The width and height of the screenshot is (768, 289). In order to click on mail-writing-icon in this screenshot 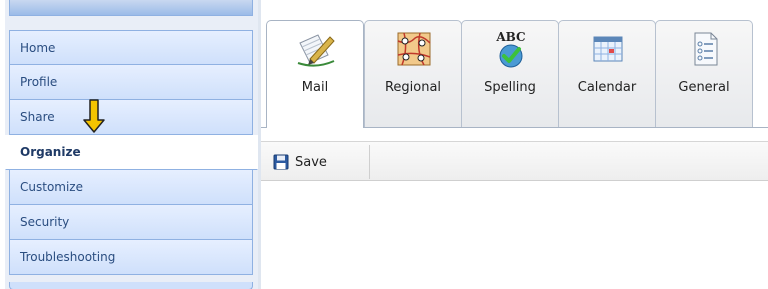, I will do `click(316, 50)`.